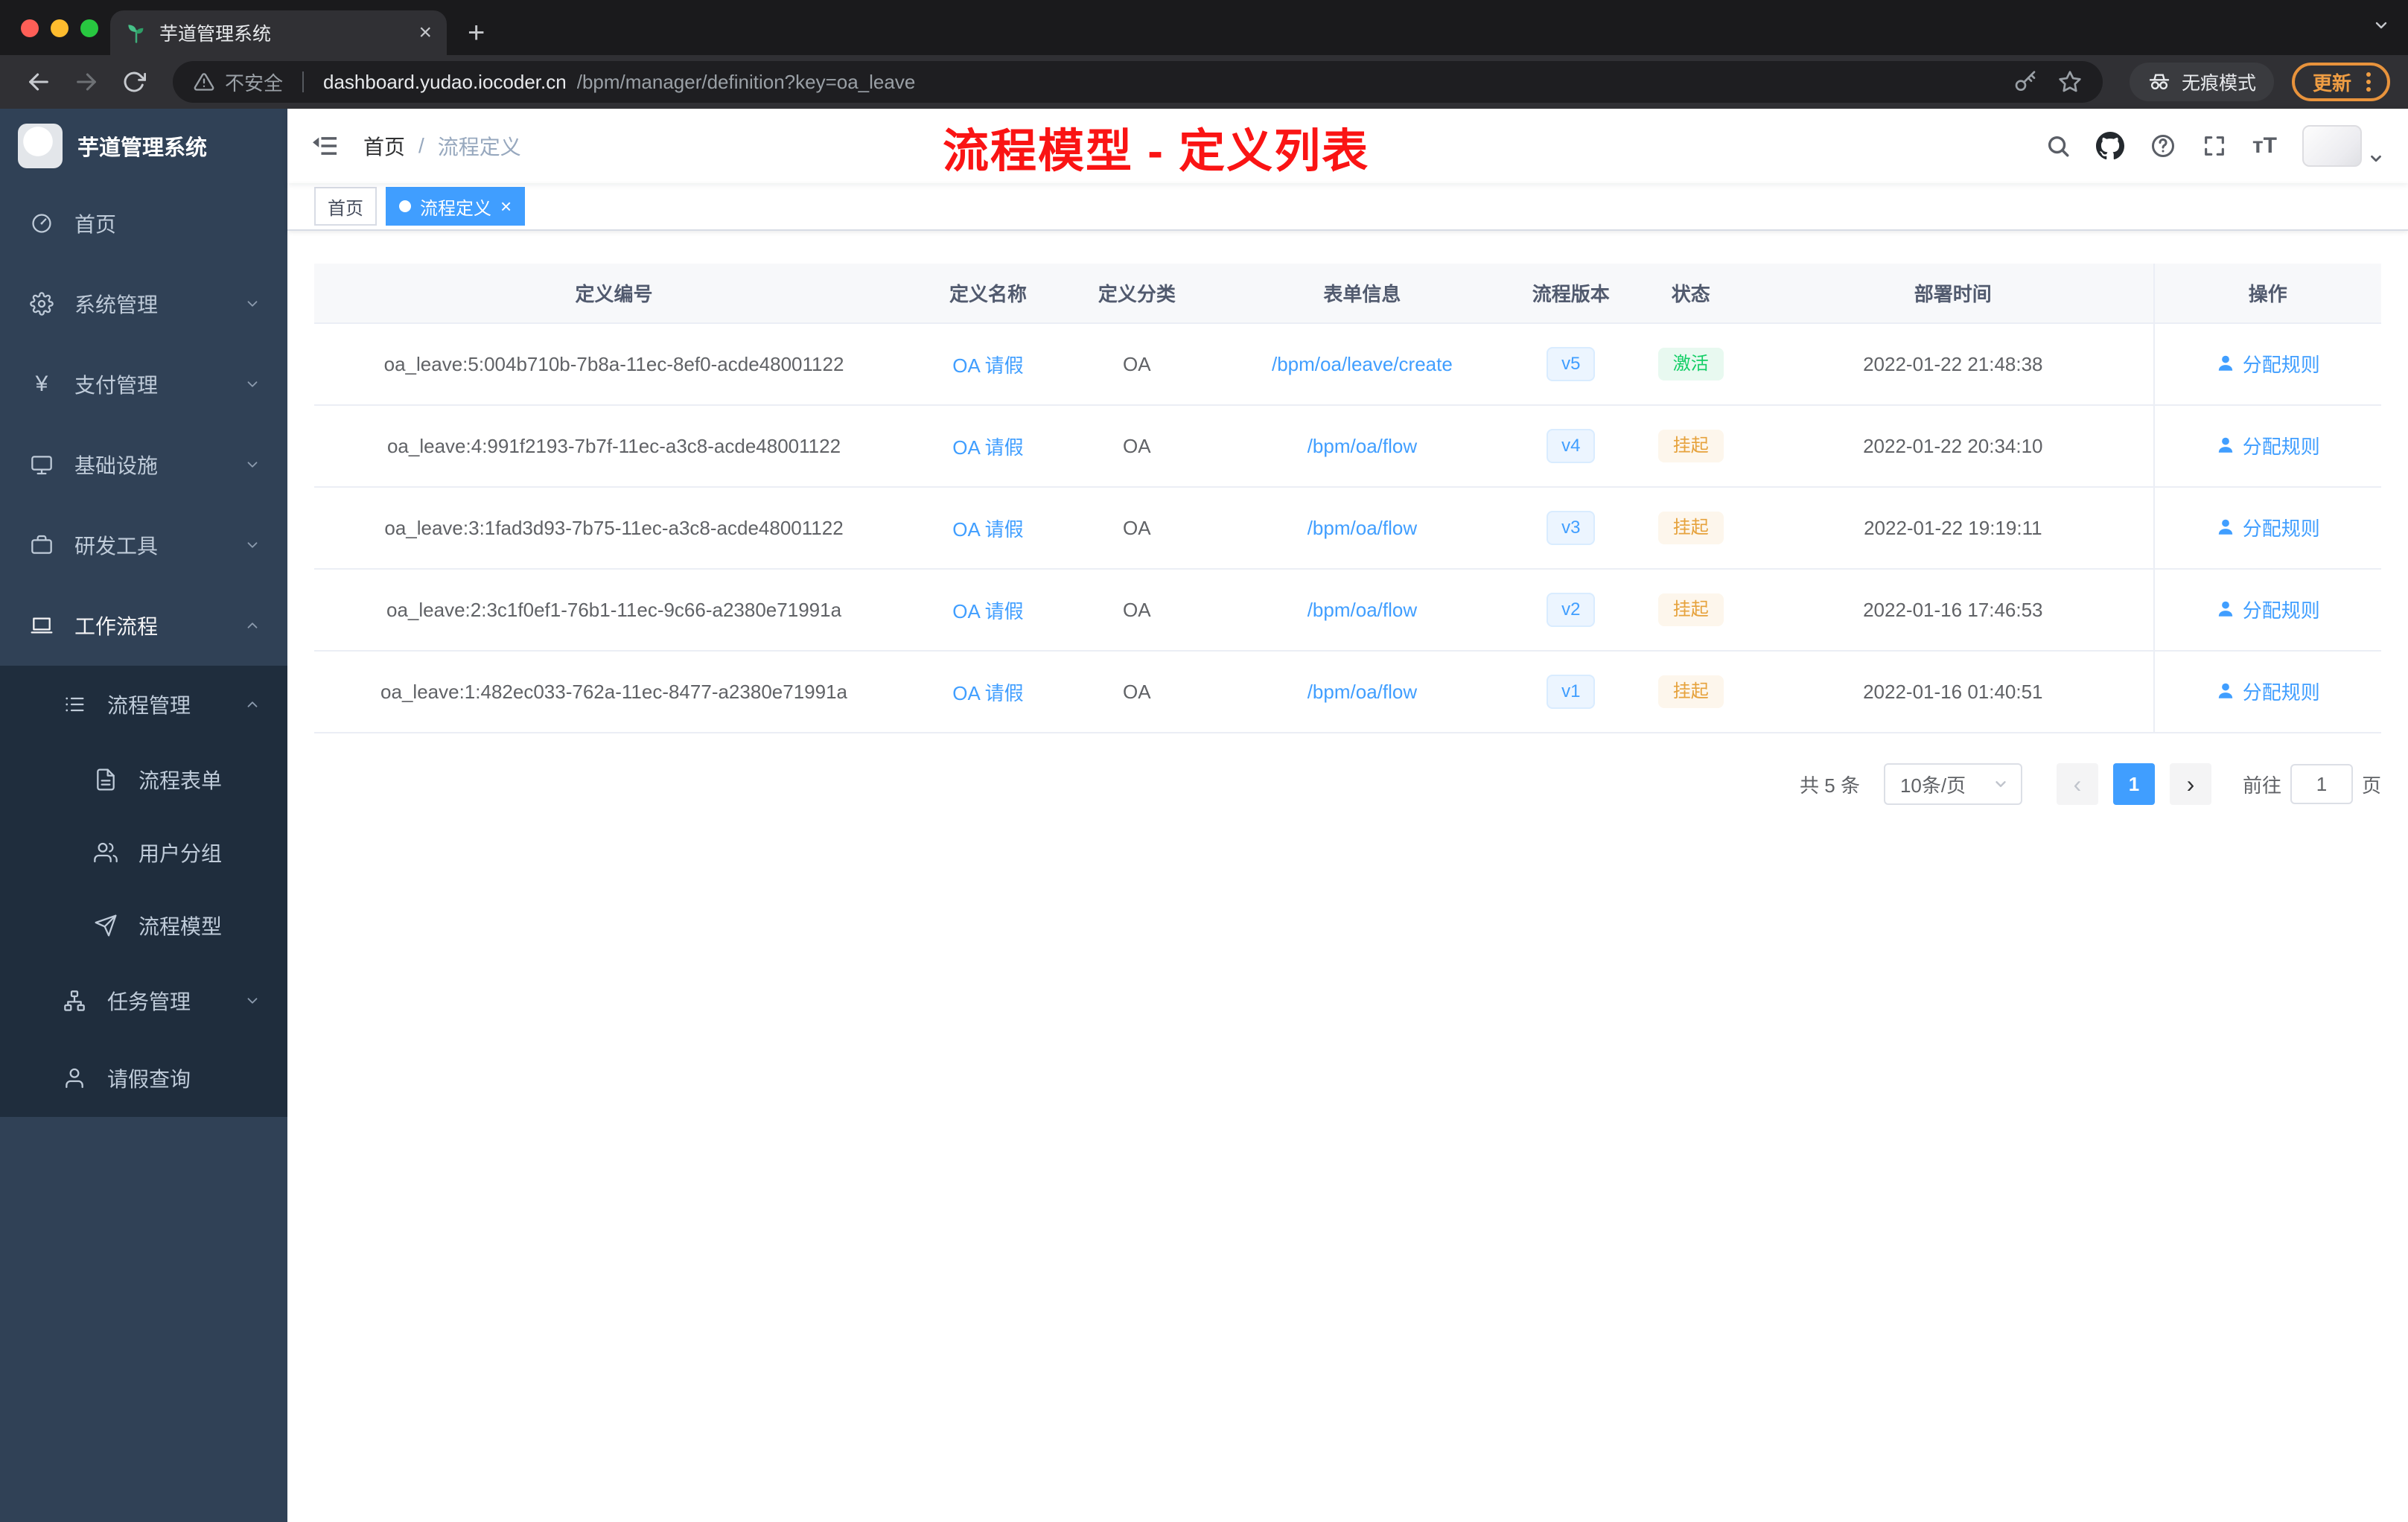 The width and height of the screenshot is (2408, 1522). What do you see at coordinates (2133, 784) in the screenshot?
I see `pagination-page-1: 1` at bounding box center [2133, 784].